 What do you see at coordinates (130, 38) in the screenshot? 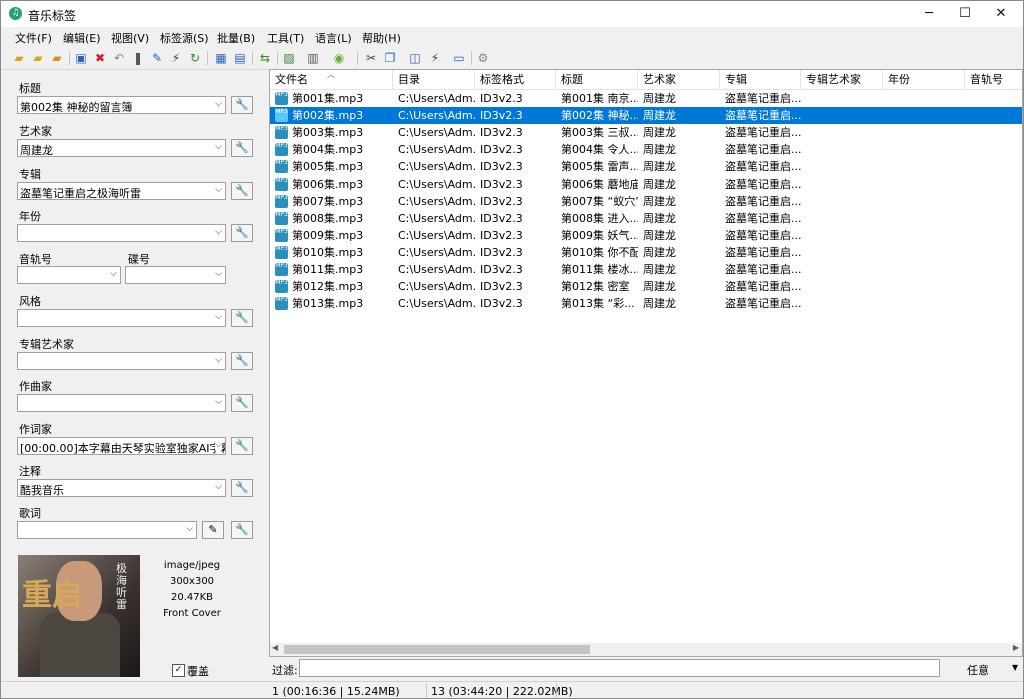
I see `menu-view: 视图(V)` at bounding box center [130, 38].